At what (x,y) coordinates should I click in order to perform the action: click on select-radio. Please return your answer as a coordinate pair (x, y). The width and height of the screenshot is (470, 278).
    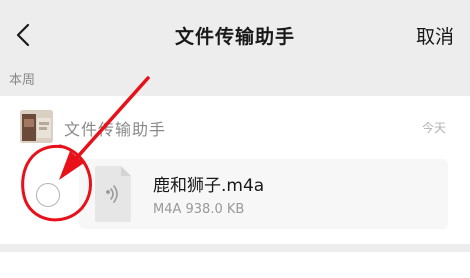
    Looking at the image, I should click on (48, 195).